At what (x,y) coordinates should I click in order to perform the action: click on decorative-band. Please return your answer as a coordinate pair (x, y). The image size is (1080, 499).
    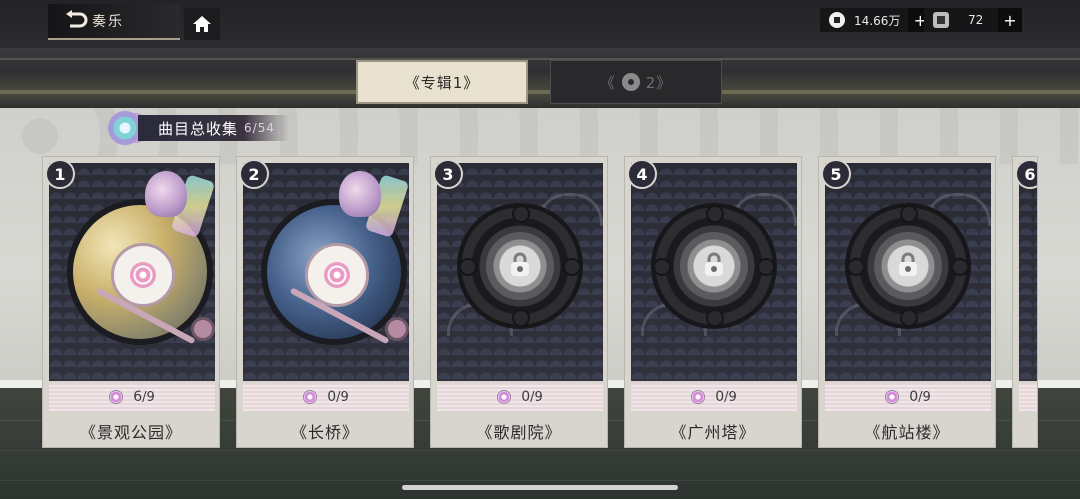
    Looking at the image, I should click on (540, 78).